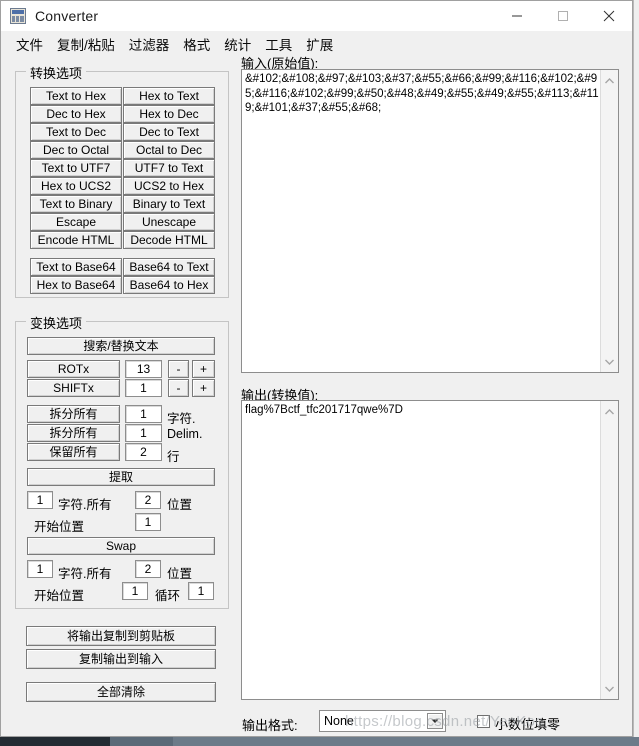 The width and height of the screenshot is (639, 746). I want to click on dec-to-hex-button: Dec to Hex, so click(76, 114).